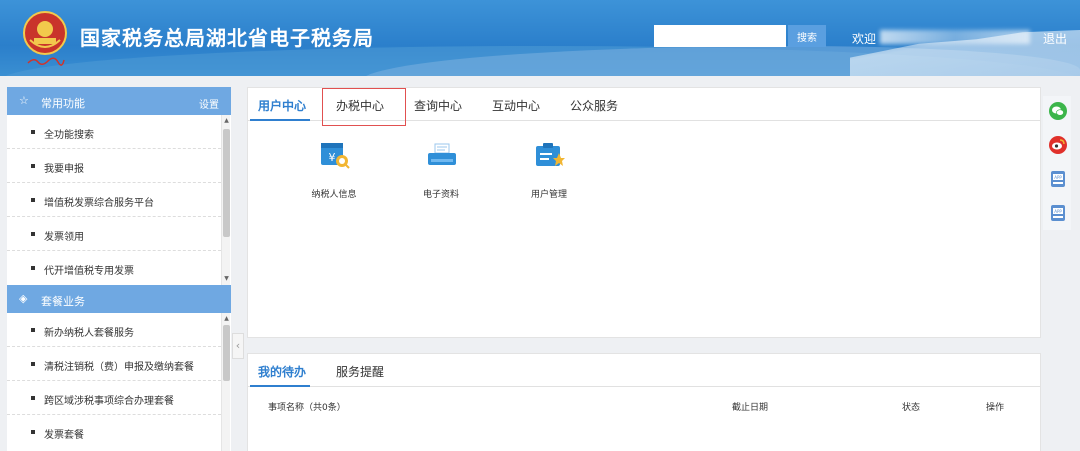 The image size is (1080, 451). What do you see at coordinates (720, 36) in the screenshot?
I see `search-input` at bounding box center [720, 36].